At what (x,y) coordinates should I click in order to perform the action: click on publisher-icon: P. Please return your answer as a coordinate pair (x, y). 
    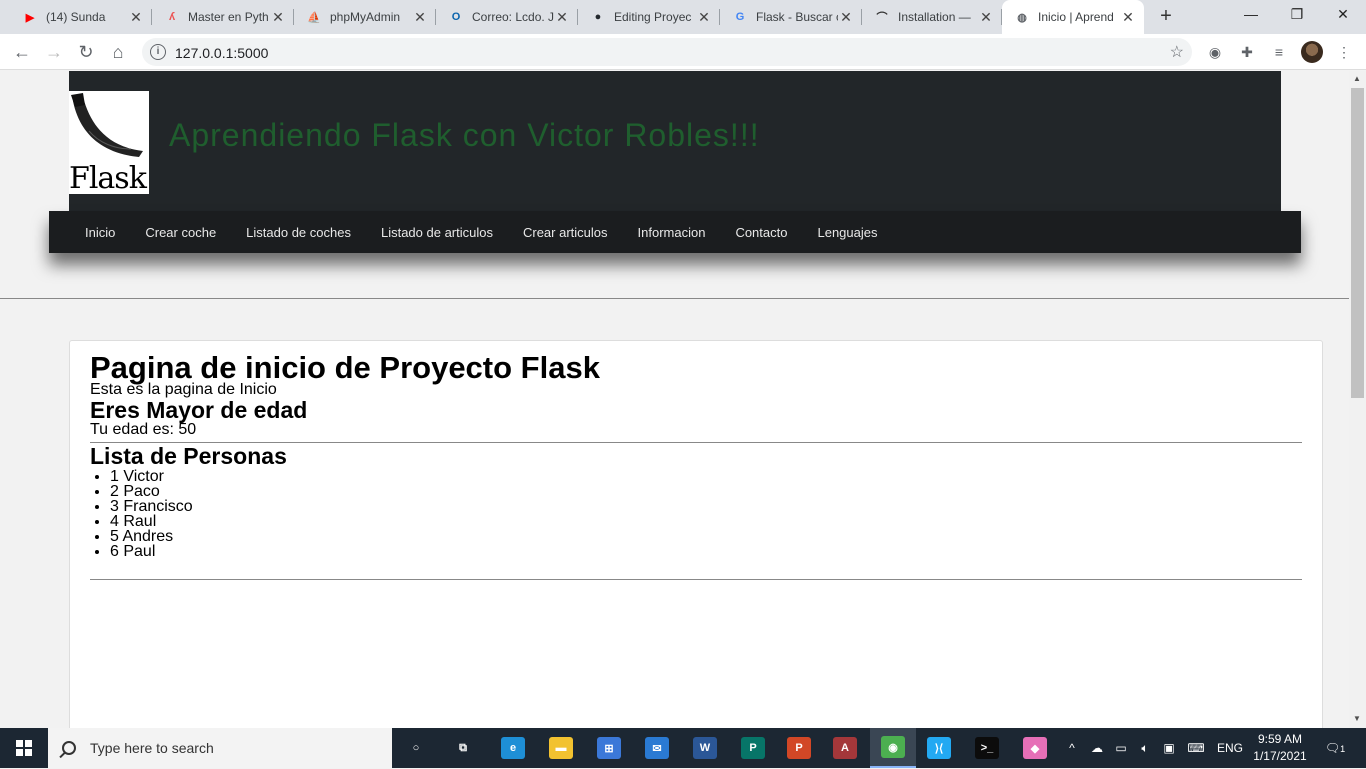
    Looking at the image, I should click on (753, 748).